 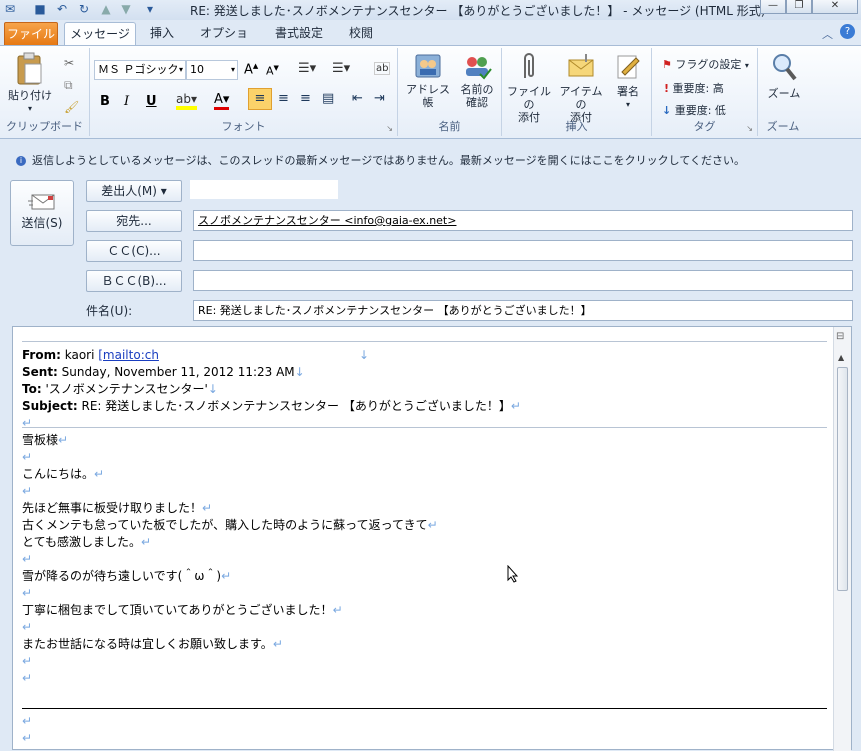 What do you see at coordinates (272, 71) in the screenshot?
I see `shrink-font-icon: A▼` at bounding box center [272, 71].